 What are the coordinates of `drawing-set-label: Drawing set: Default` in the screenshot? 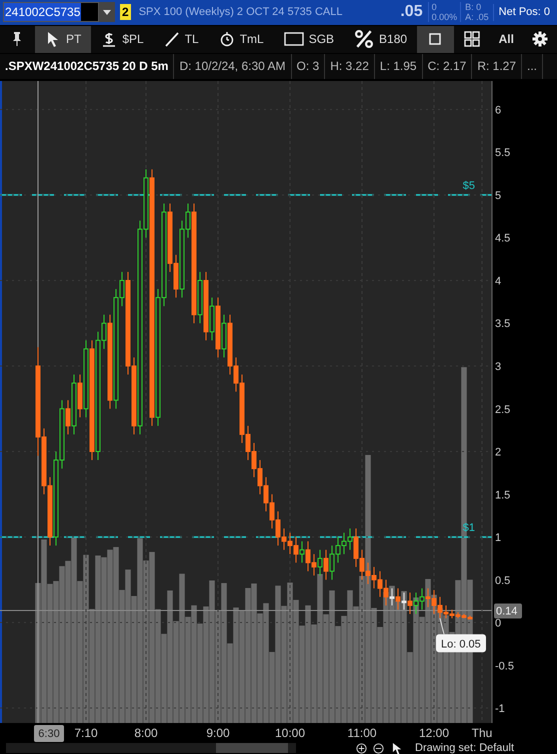 It's located at (464, 748).